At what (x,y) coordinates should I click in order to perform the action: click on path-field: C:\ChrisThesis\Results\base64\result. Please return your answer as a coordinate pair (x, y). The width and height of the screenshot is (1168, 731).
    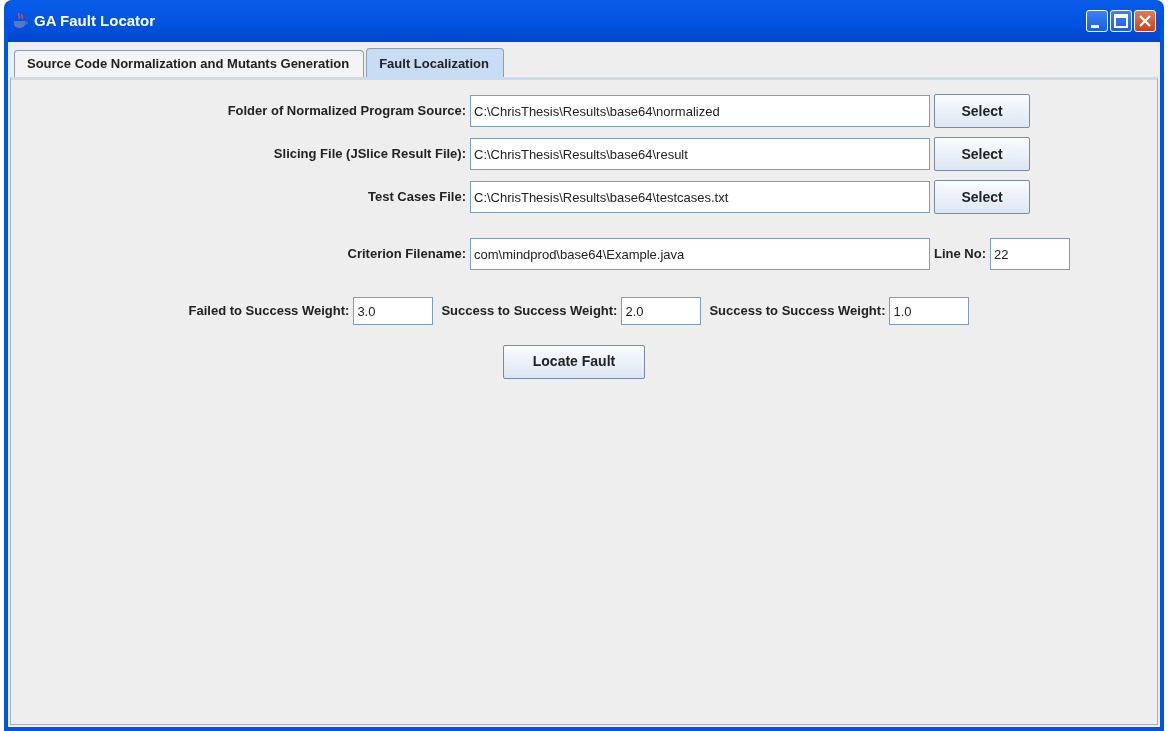
    Looking at the image, I should click on (700, 154).